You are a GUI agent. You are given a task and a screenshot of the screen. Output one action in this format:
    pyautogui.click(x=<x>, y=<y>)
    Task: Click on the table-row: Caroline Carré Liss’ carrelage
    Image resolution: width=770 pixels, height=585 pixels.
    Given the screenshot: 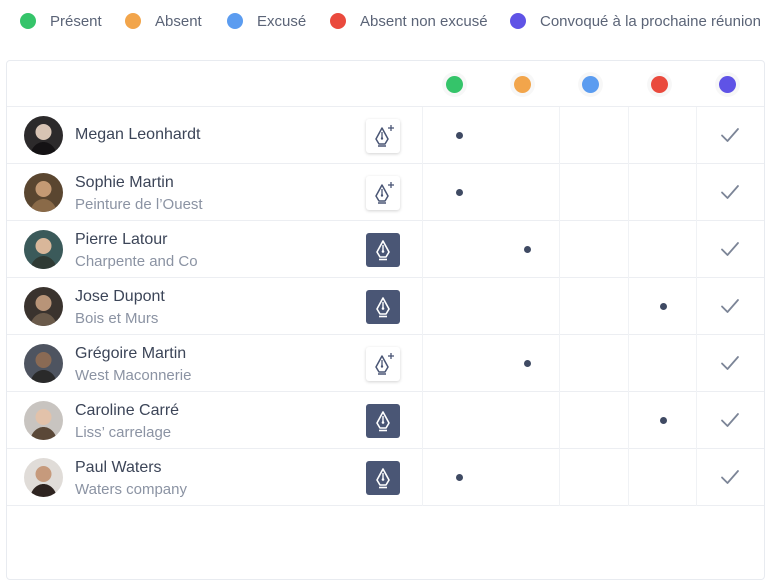 What is the action you would take?
    pyautogui.click(x=385, y=420)
    